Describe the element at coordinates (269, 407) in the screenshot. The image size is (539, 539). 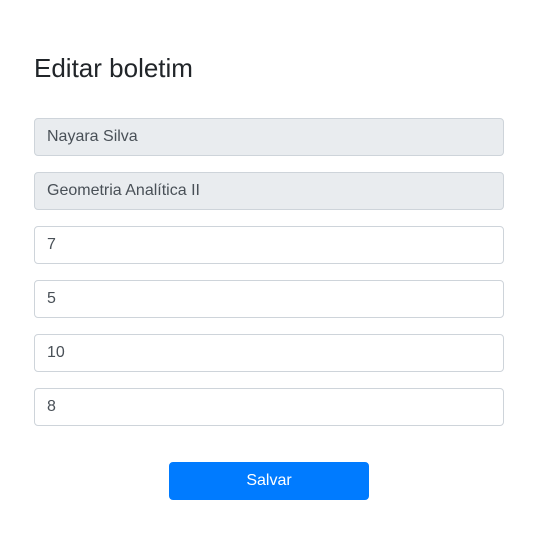
I see `grade-4-input` at that location.